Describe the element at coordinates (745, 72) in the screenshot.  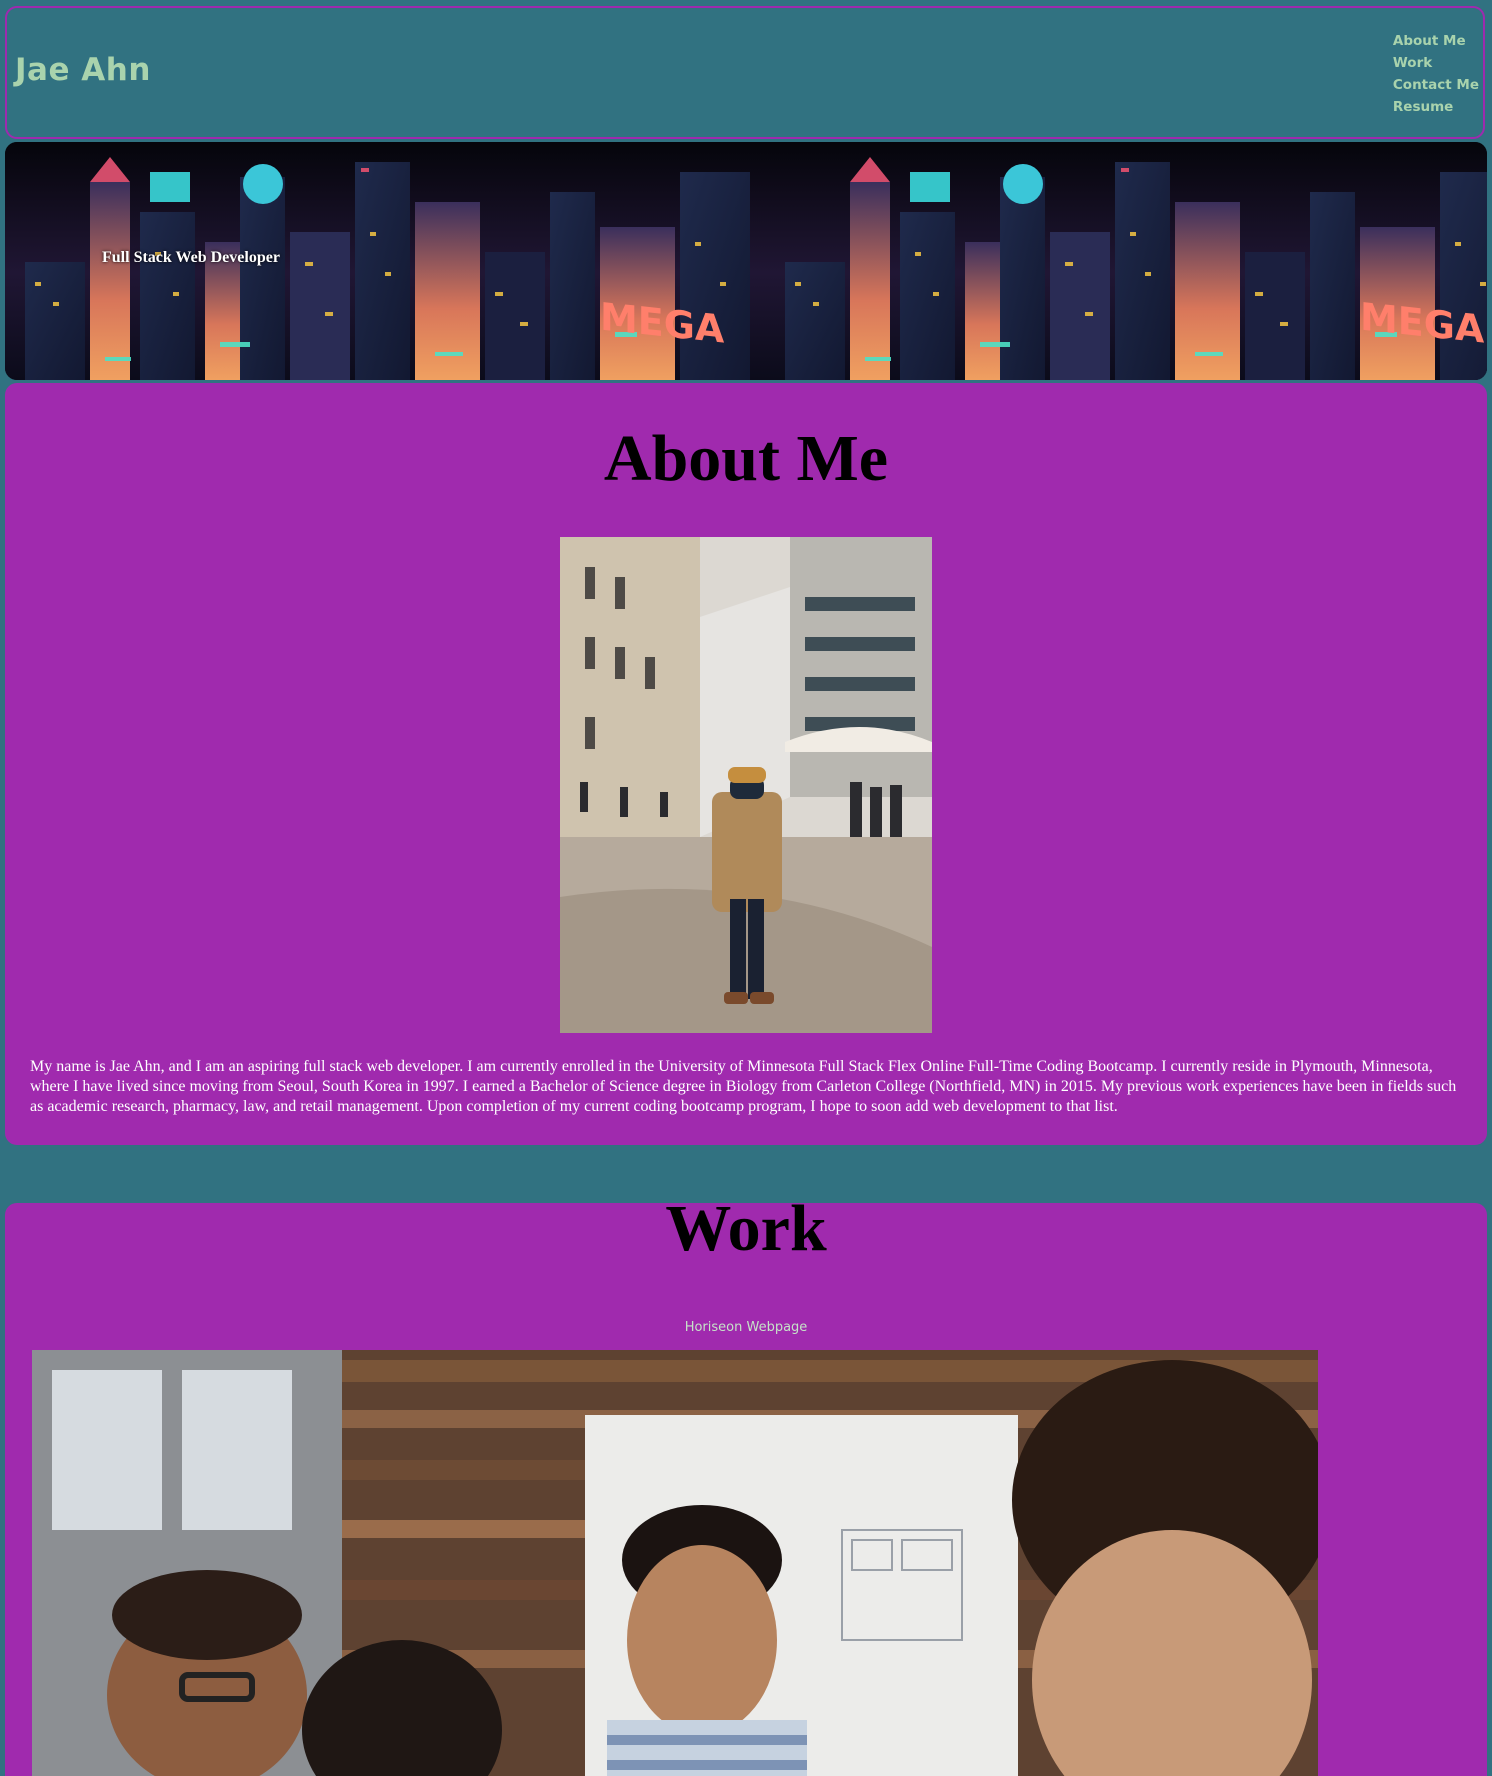
I see `site-header: Jae Ahn About Me Work Contact Me Resume` at that location.